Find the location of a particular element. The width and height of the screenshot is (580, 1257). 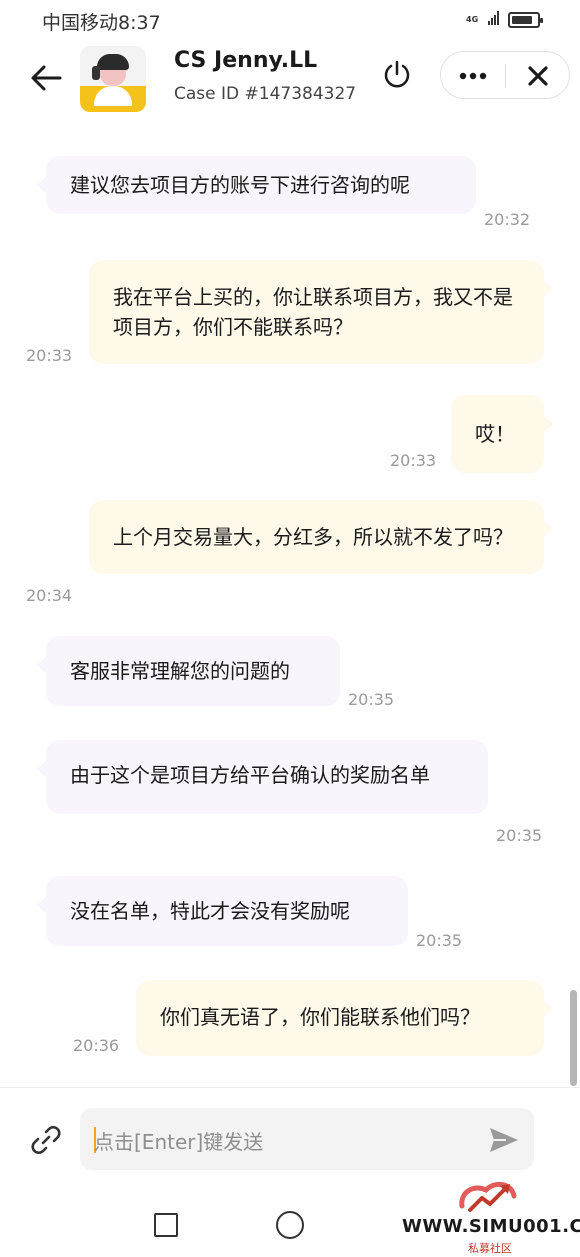

more-button is located at coordinates (473, 76).